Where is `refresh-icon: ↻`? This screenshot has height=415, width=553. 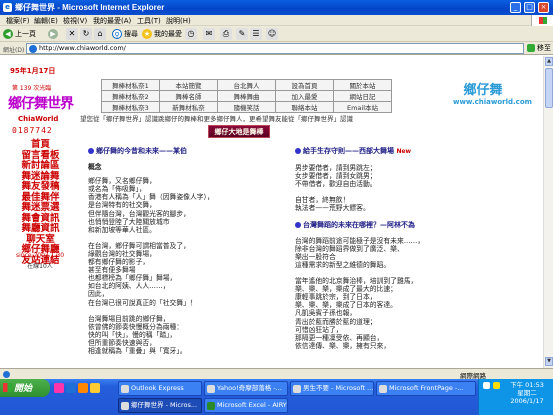 refresh-icon: ↻ is located at coordinates (86, 34).